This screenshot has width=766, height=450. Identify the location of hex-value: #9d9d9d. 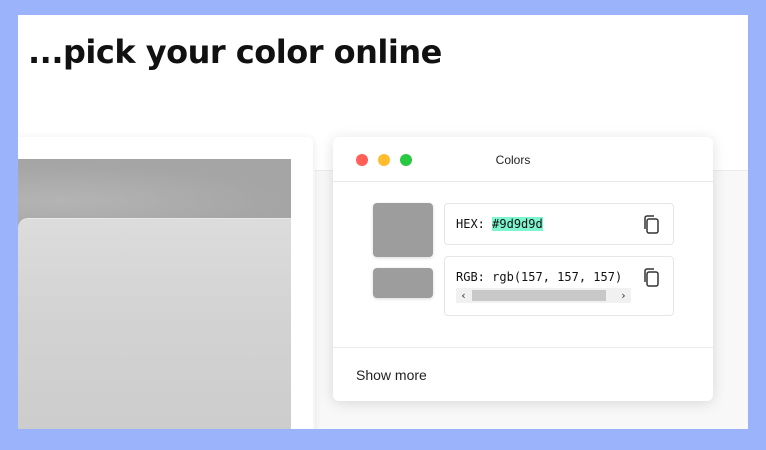
(517, 224).